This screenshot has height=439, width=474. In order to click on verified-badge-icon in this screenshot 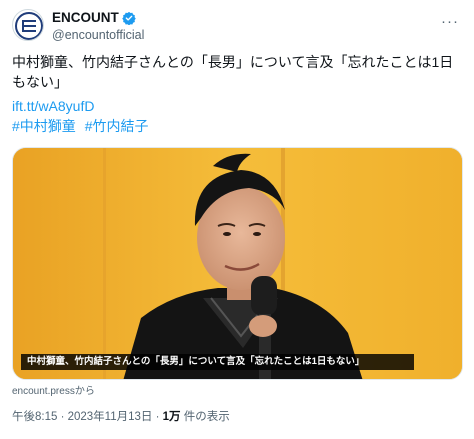, I will do `click(128, 18)`.